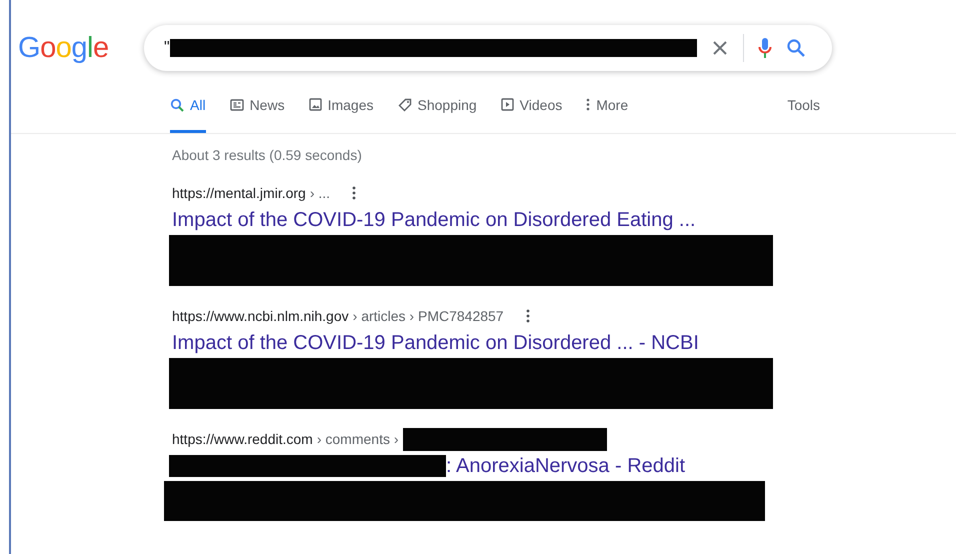 Image resolution: width=956 pixels, height=554 pixels. What do you see at coordinates (341, 113) in the screenshot?
I see `tab: Images` at bounding box center [341, 113].